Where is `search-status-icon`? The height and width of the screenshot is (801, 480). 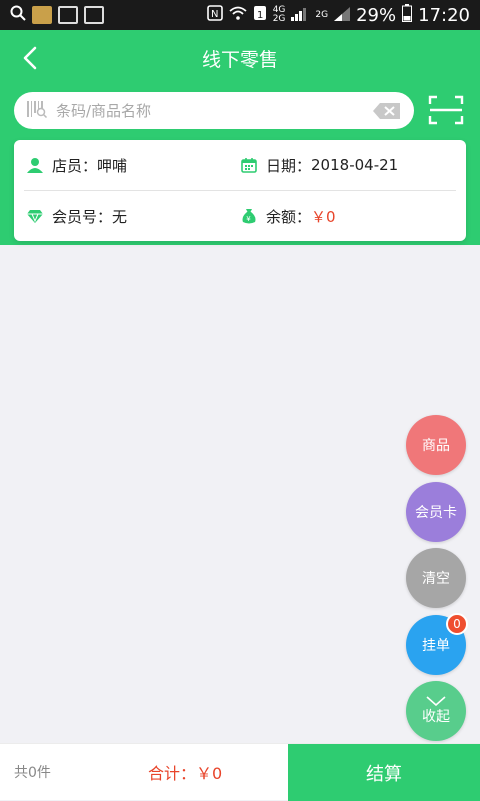
search-status-icon is located at coordinates (18, 15).